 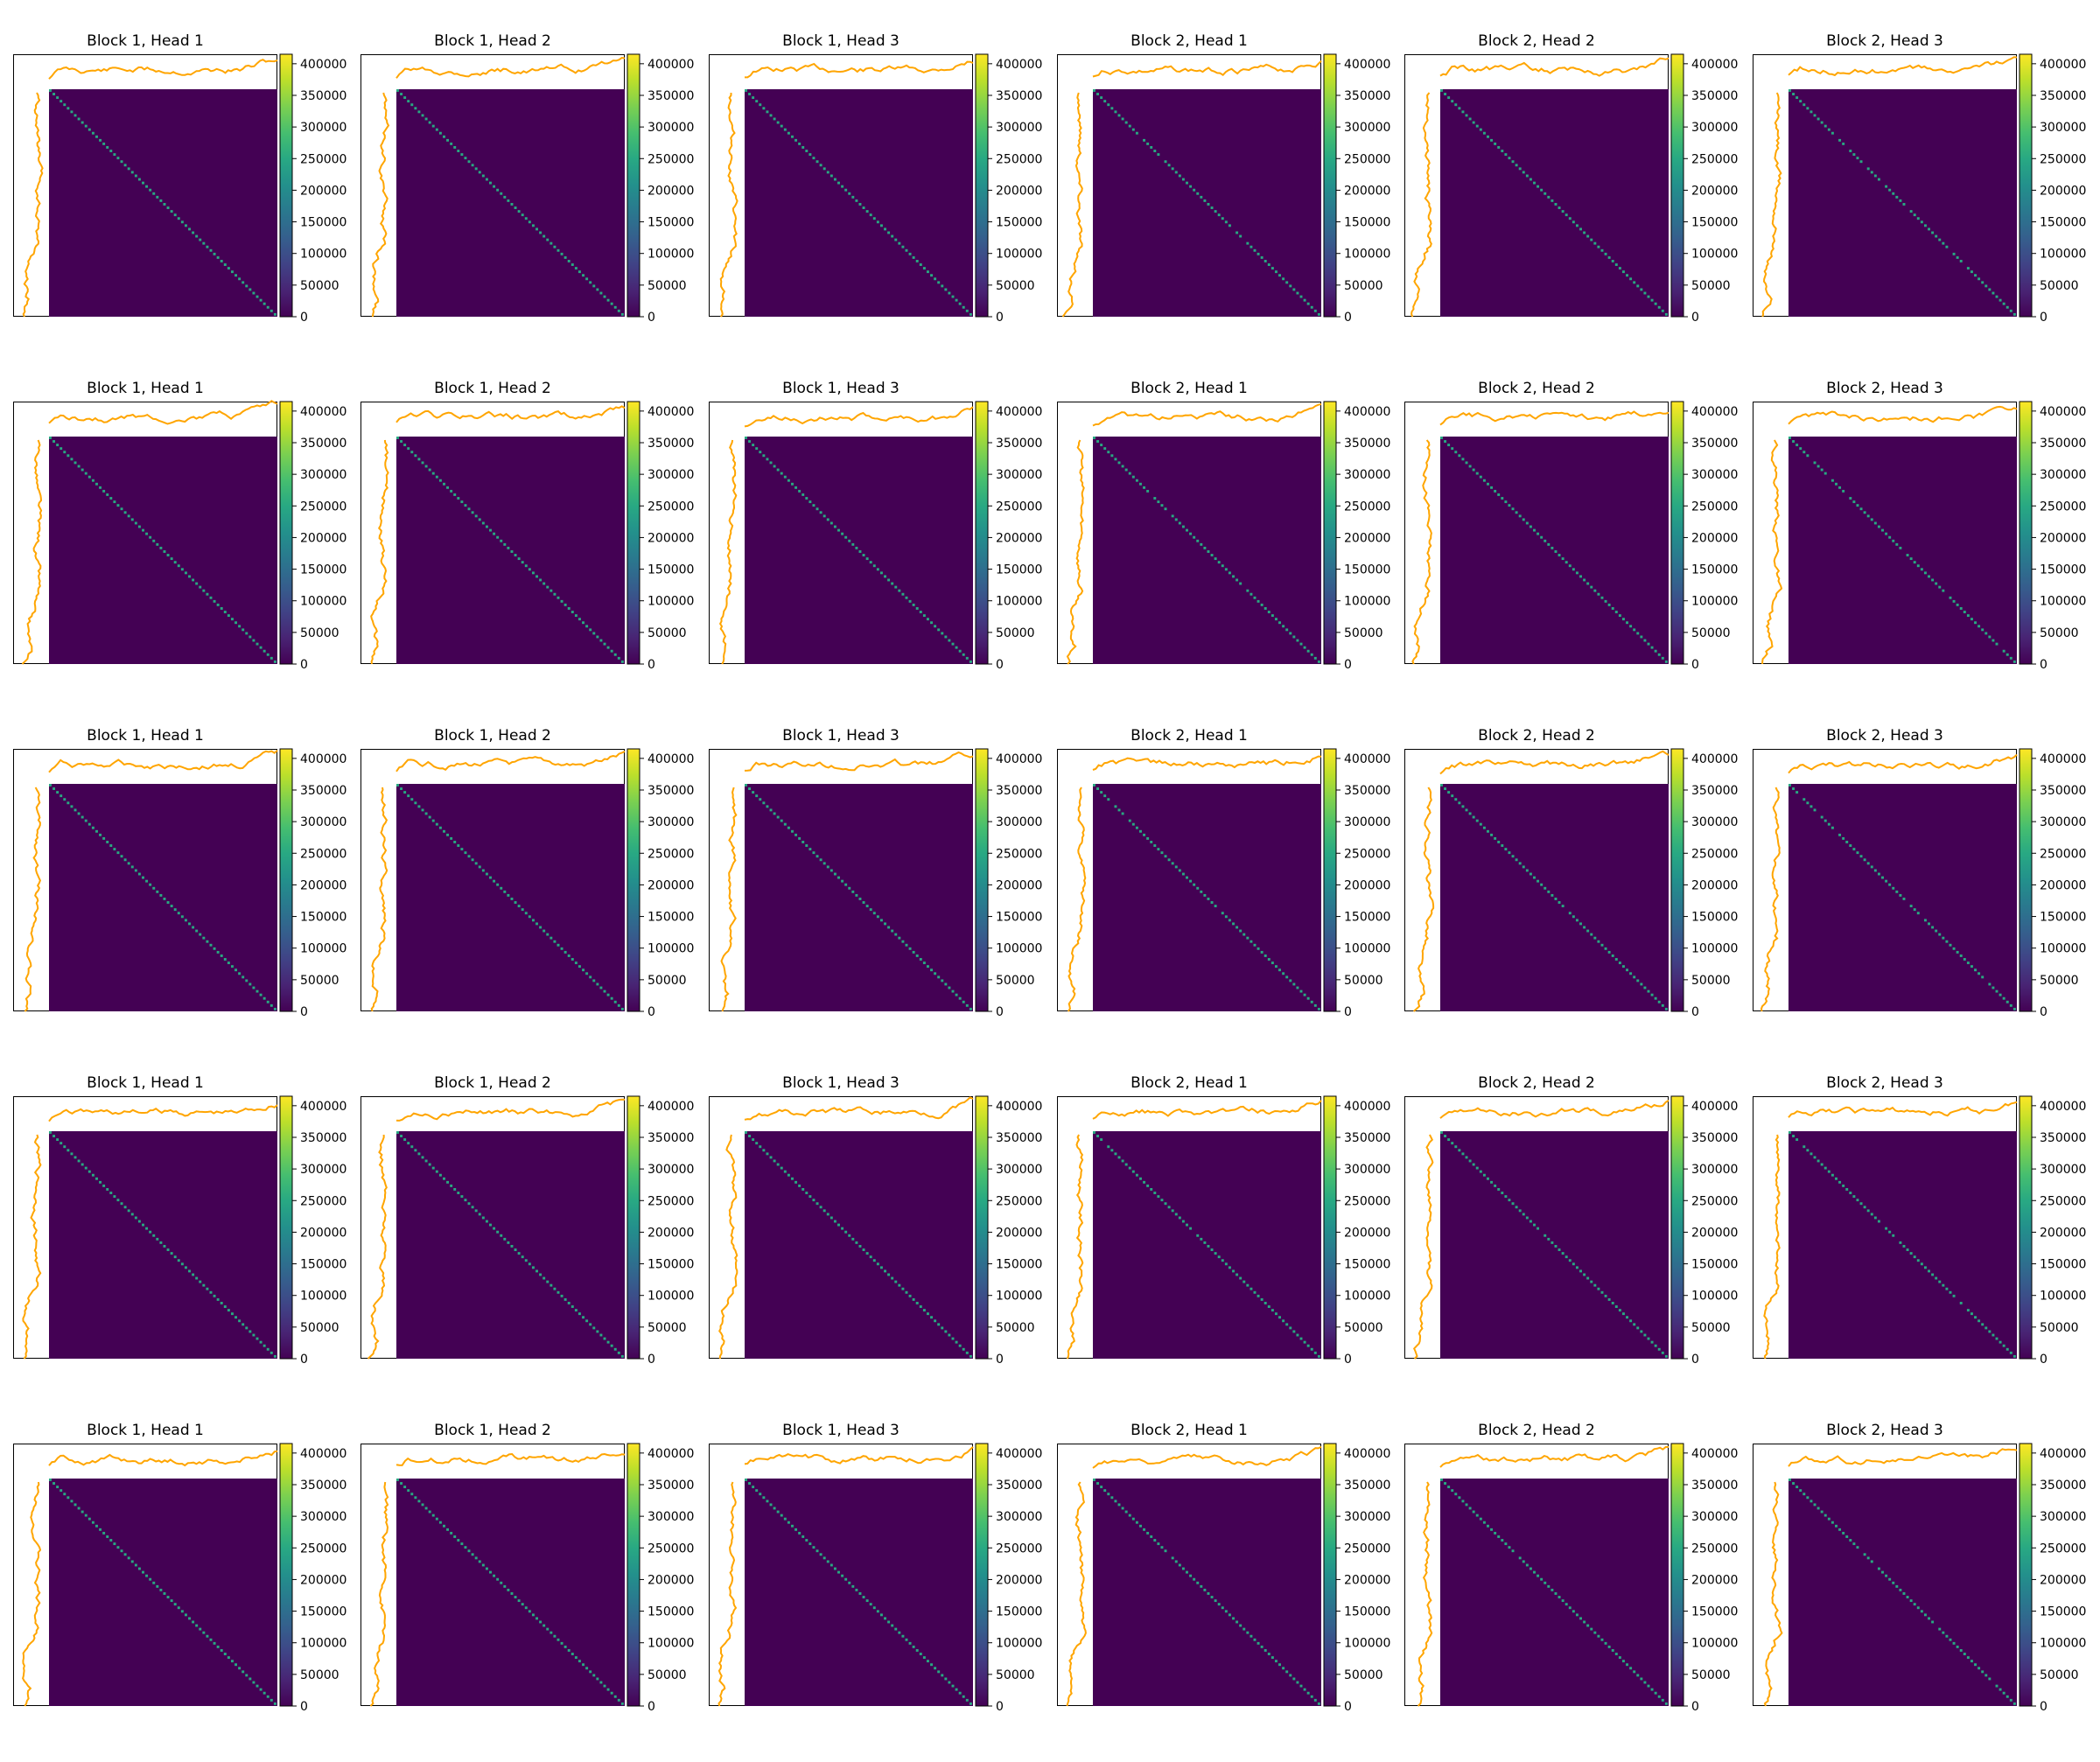 What do you see at coordinates (1189, 1430) in the screenshot?
I see `panel-title: Block 2, Head 1` at bounding box center [1189, 1430].